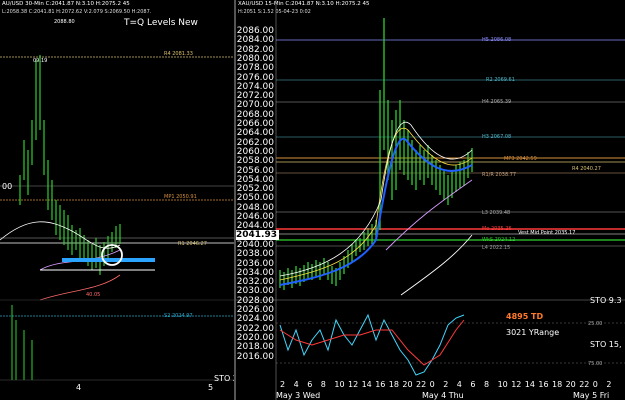  What do you see at coordinates (533, 332) in the screenshot?
I see `yrange-label: 3021 YRange` at bounding box center [533, 332].